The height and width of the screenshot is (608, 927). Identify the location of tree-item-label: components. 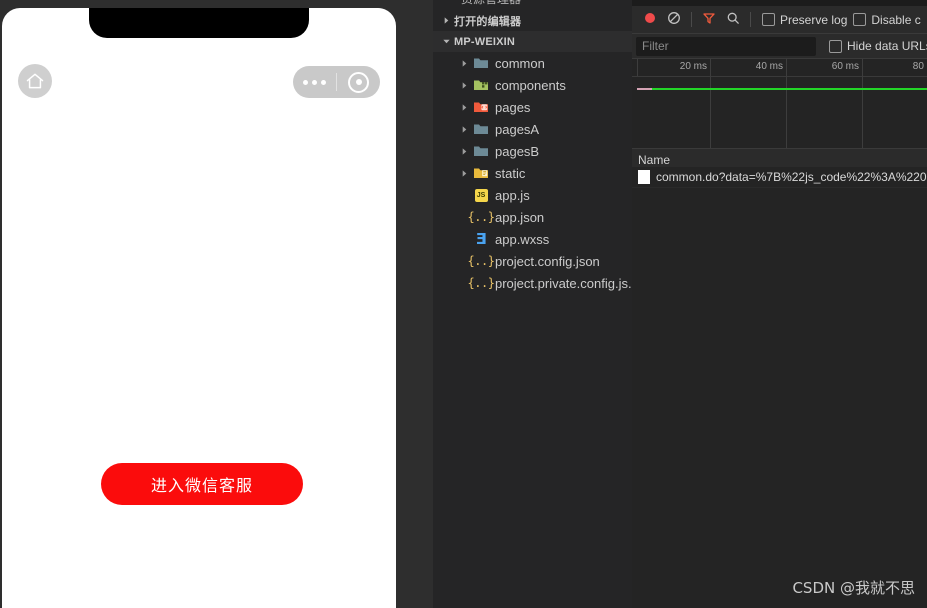
(530, 85).